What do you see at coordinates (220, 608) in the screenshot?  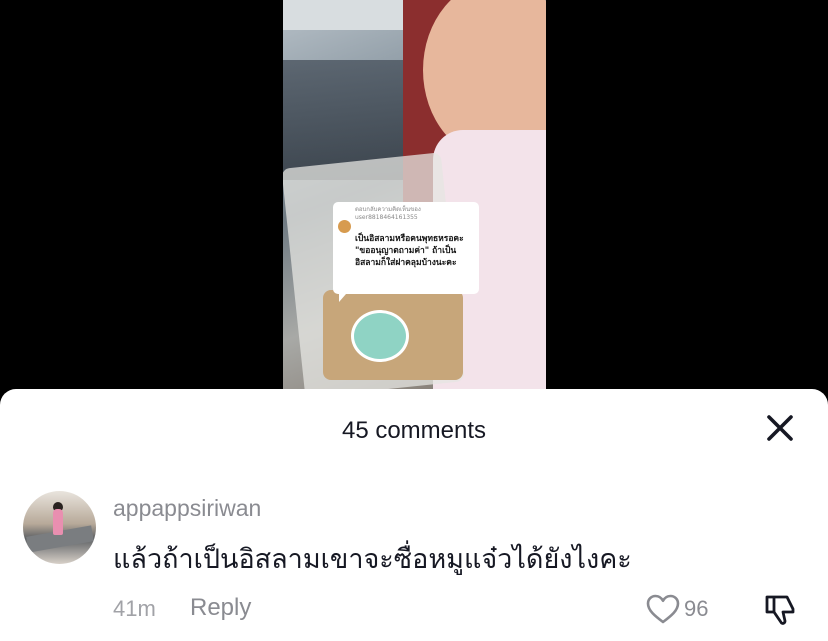 I see `reply-button: Reply` at bounding box center [220, 608].